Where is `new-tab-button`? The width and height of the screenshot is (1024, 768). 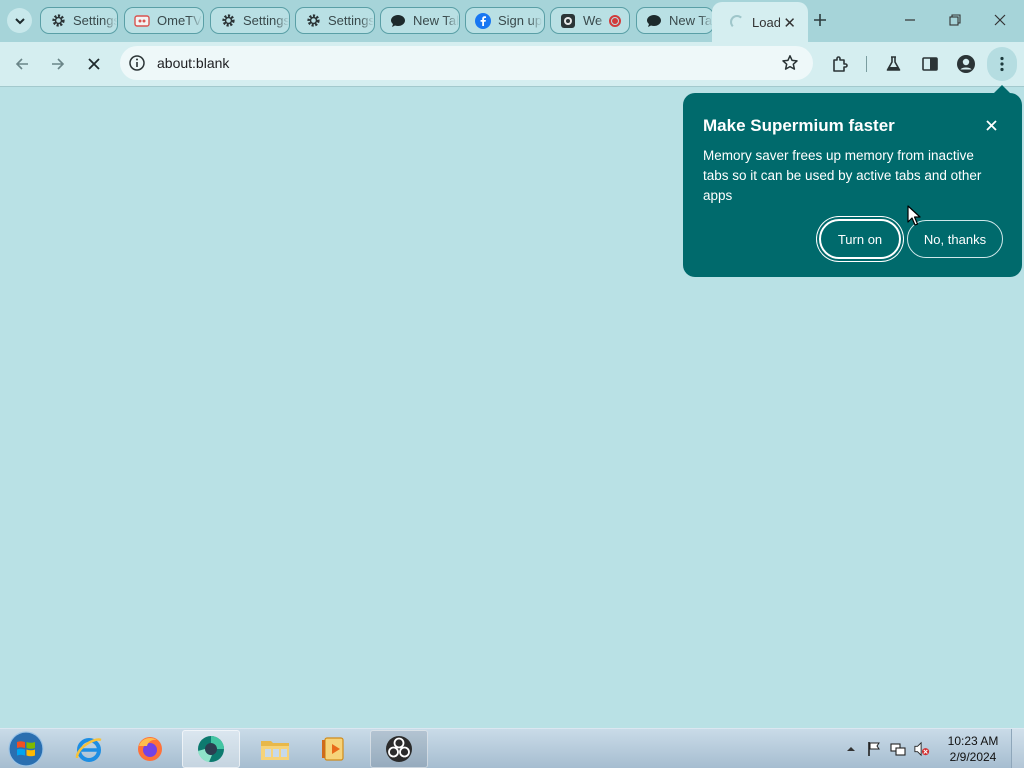
new-tab-button is located at coordinates (820, 20).